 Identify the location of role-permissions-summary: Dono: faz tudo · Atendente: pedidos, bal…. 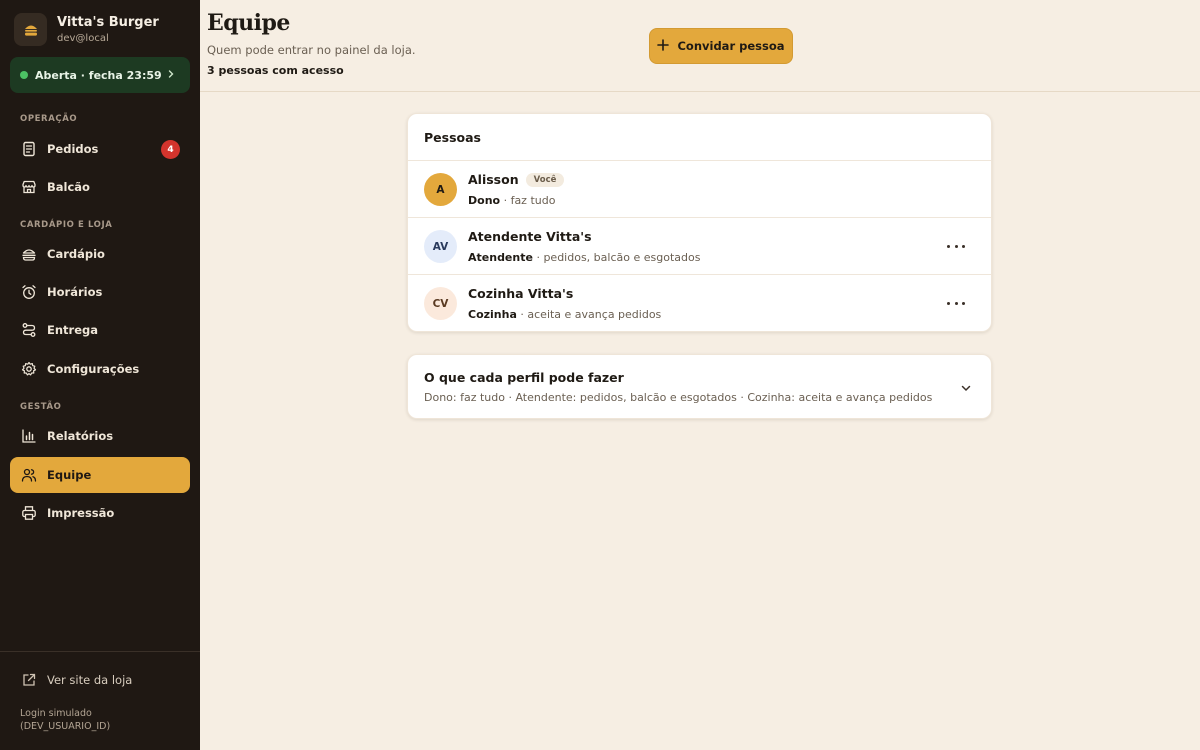
(678, 397).